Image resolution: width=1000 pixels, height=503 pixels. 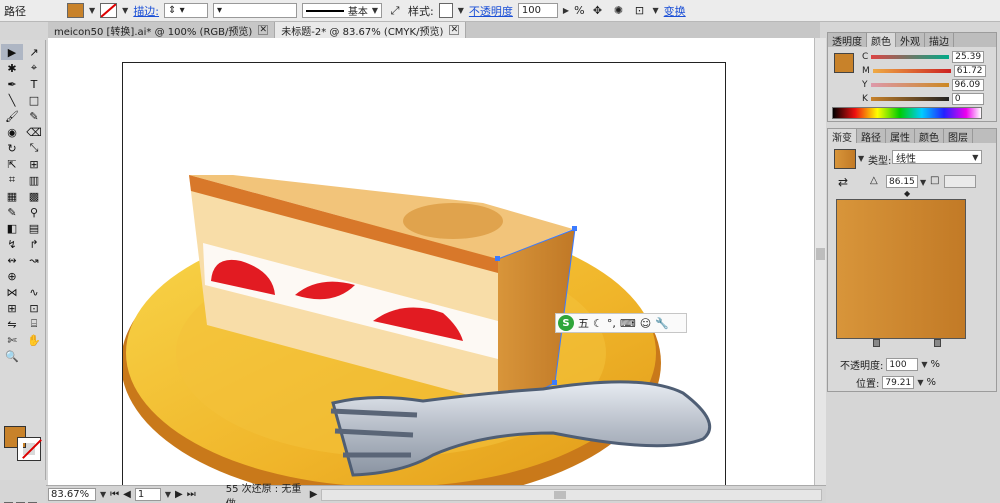 What do you see at coordinates (34, 260) in the screenshot?
I see `tool-icon: ↝` at bounding box center [34, 260].